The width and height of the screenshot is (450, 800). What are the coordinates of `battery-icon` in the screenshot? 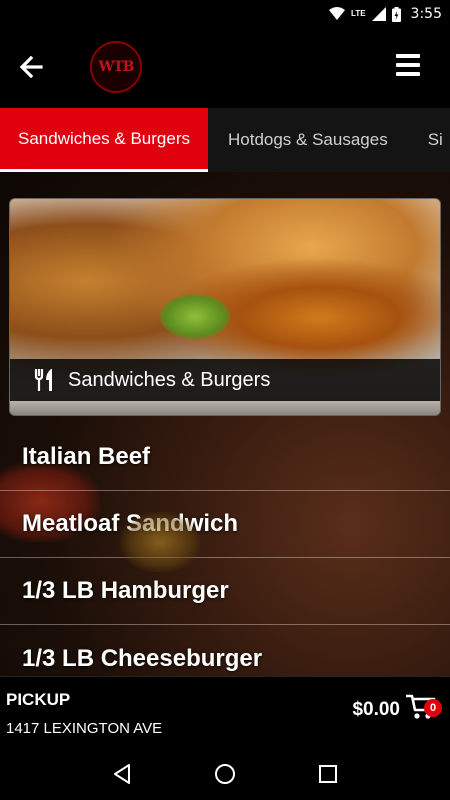 It's located at (396, 14).